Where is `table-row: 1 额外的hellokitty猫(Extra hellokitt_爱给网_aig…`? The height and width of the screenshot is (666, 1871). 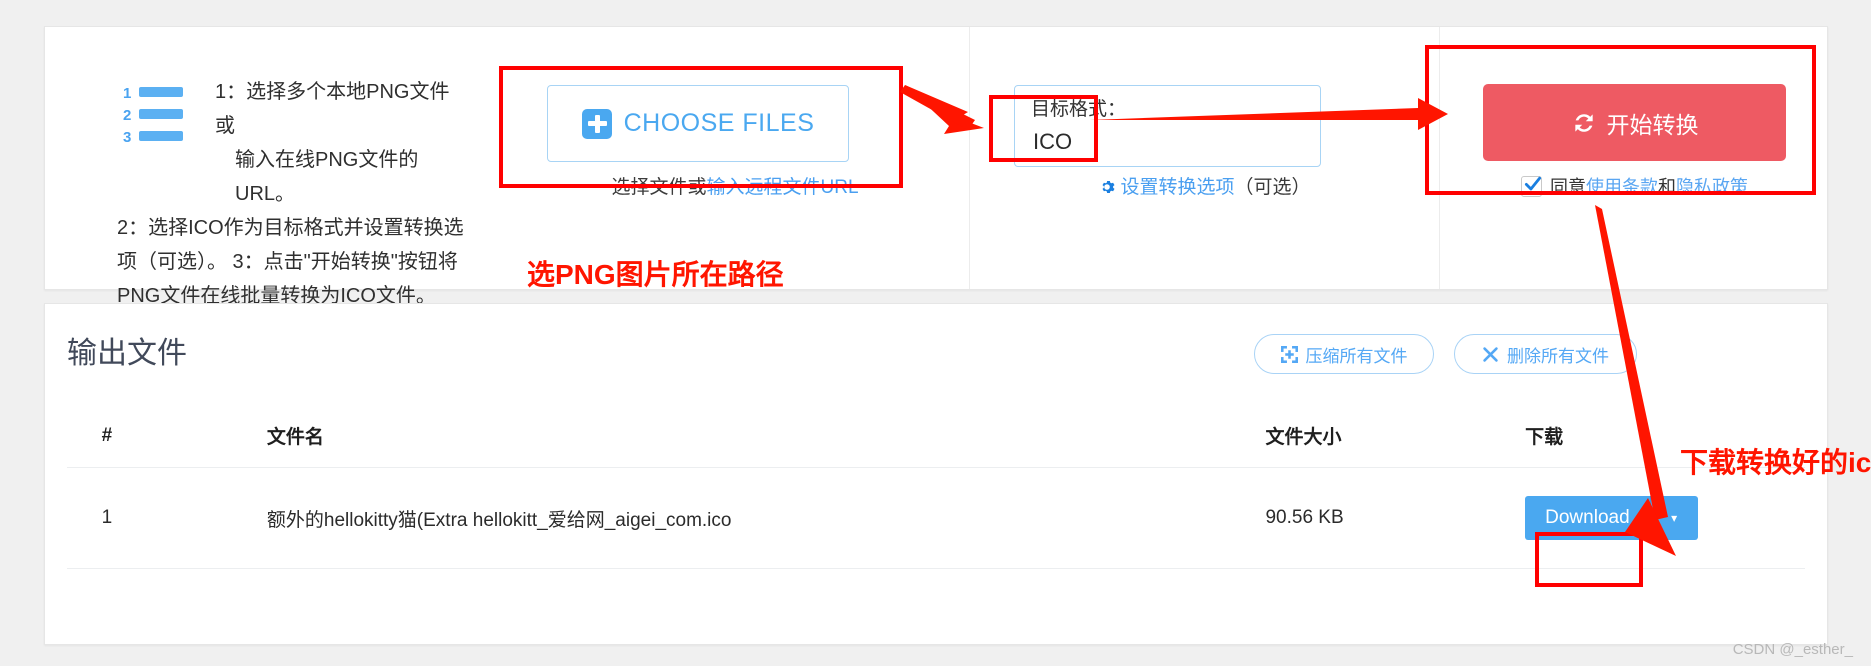
table-row: 1 额外的hellokitty猫(Extra hellokitt_爱给网_aig… is located at coordinates (936, 518).